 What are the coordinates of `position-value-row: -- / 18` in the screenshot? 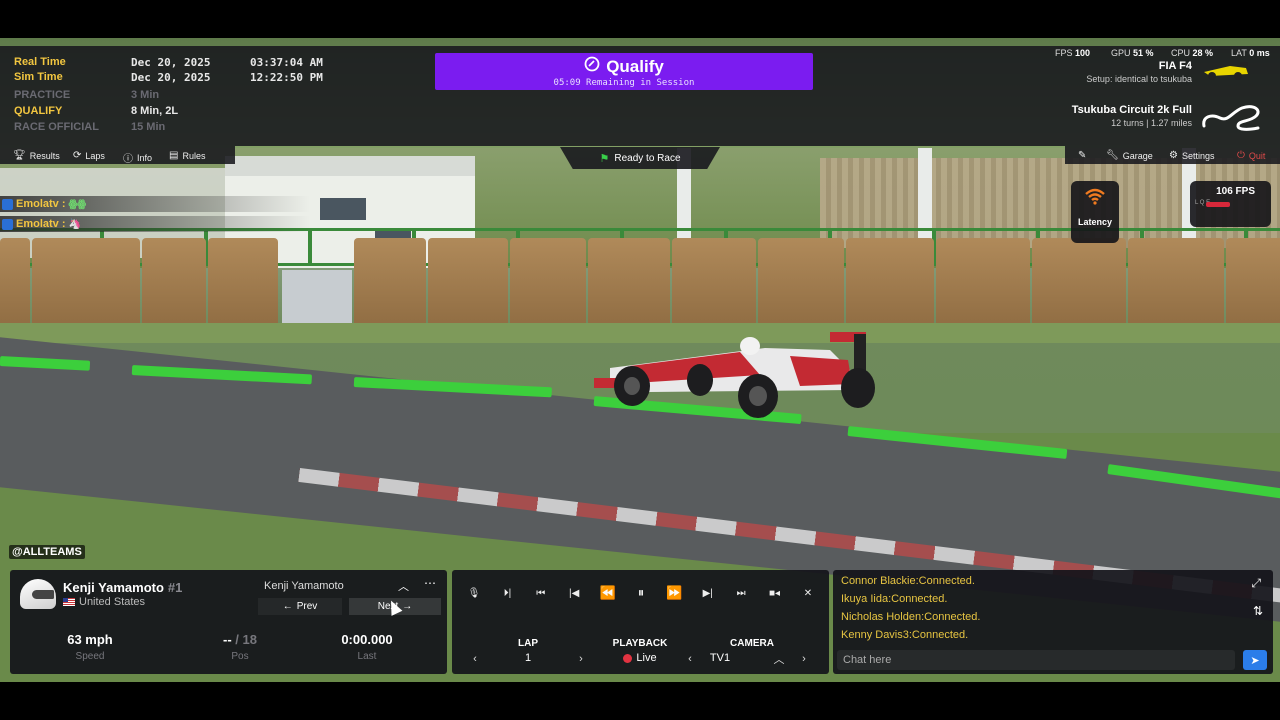 It's located at (240, 639).